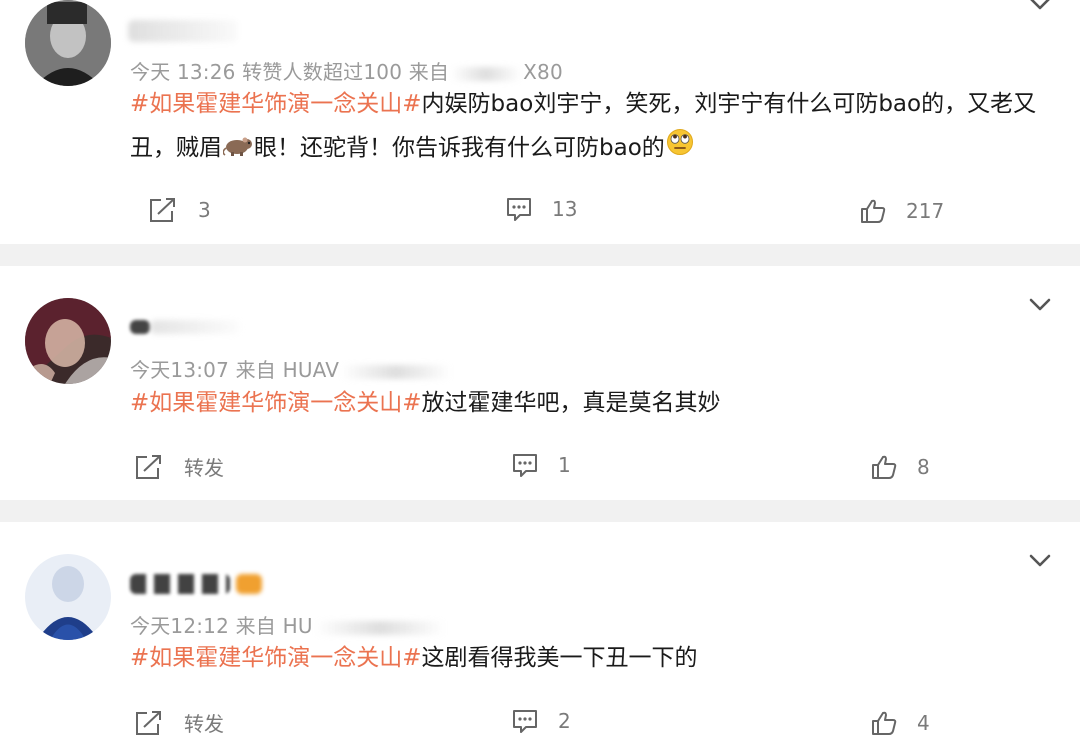 The width and height of the screenshot is (1080, 744). Describe the element at coordinates (180, 370) in the screenshot. I see `post-time: 今天13:07` at that location.